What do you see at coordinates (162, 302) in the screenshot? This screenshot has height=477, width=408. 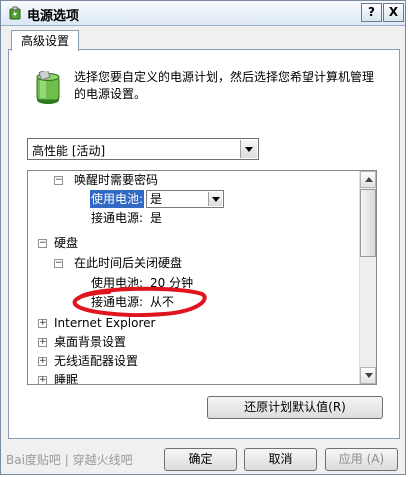 I see `tree-item-disk-plugged-value: 从不` at bounding box center [162, 302].